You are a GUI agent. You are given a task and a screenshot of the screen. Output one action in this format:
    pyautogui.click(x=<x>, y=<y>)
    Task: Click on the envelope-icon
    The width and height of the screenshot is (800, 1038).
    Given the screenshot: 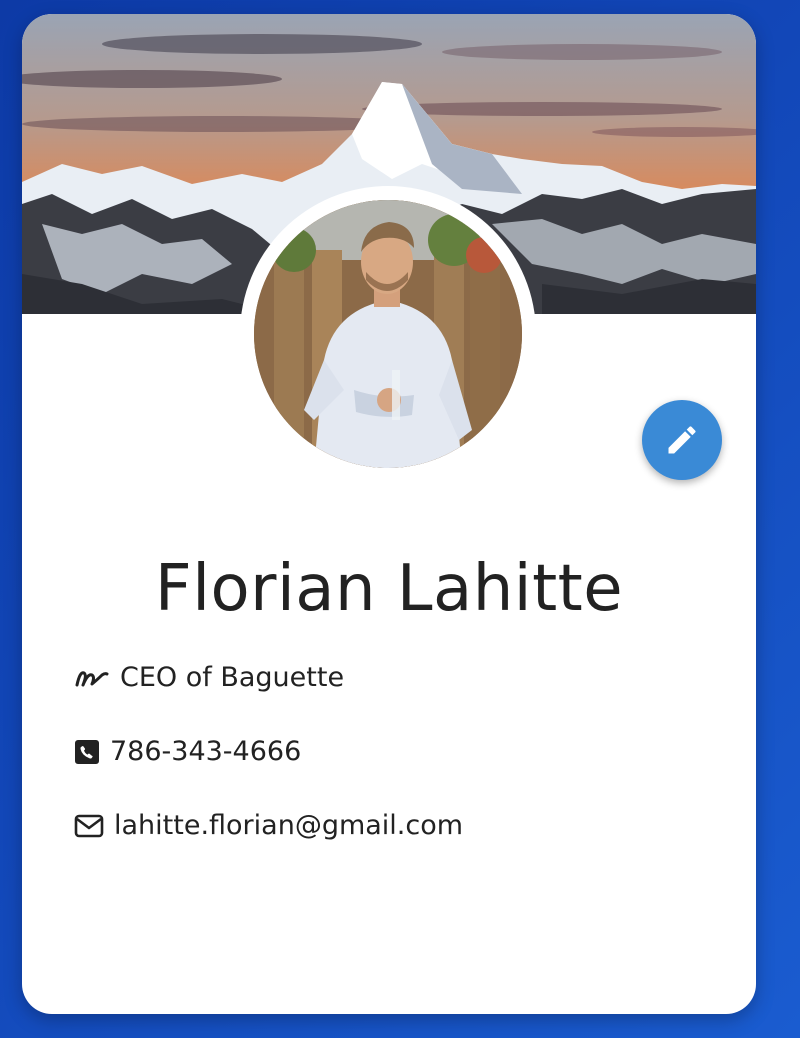 What is the action you would take?
    pyautogui.click(x=89, y=826)
    